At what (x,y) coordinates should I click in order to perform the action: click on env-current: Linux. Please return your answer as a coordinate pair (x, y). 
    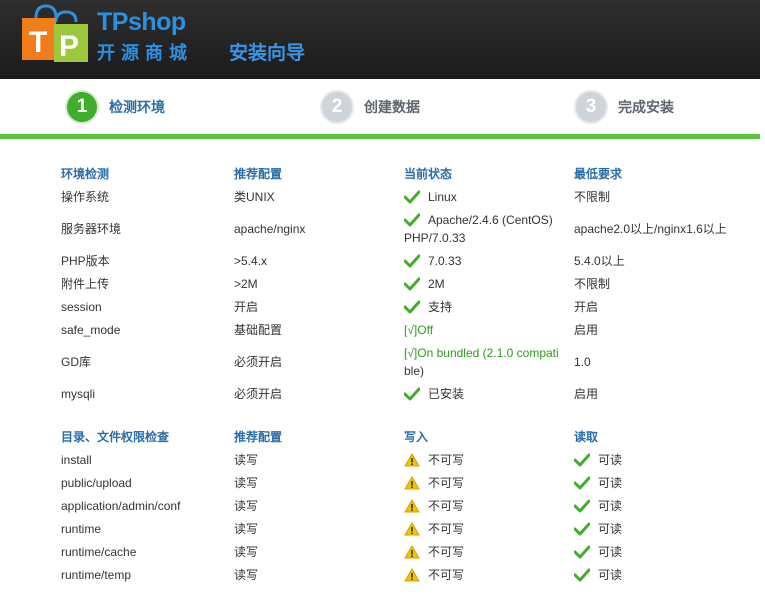
    Looking at the image, I should click on (486, 197).